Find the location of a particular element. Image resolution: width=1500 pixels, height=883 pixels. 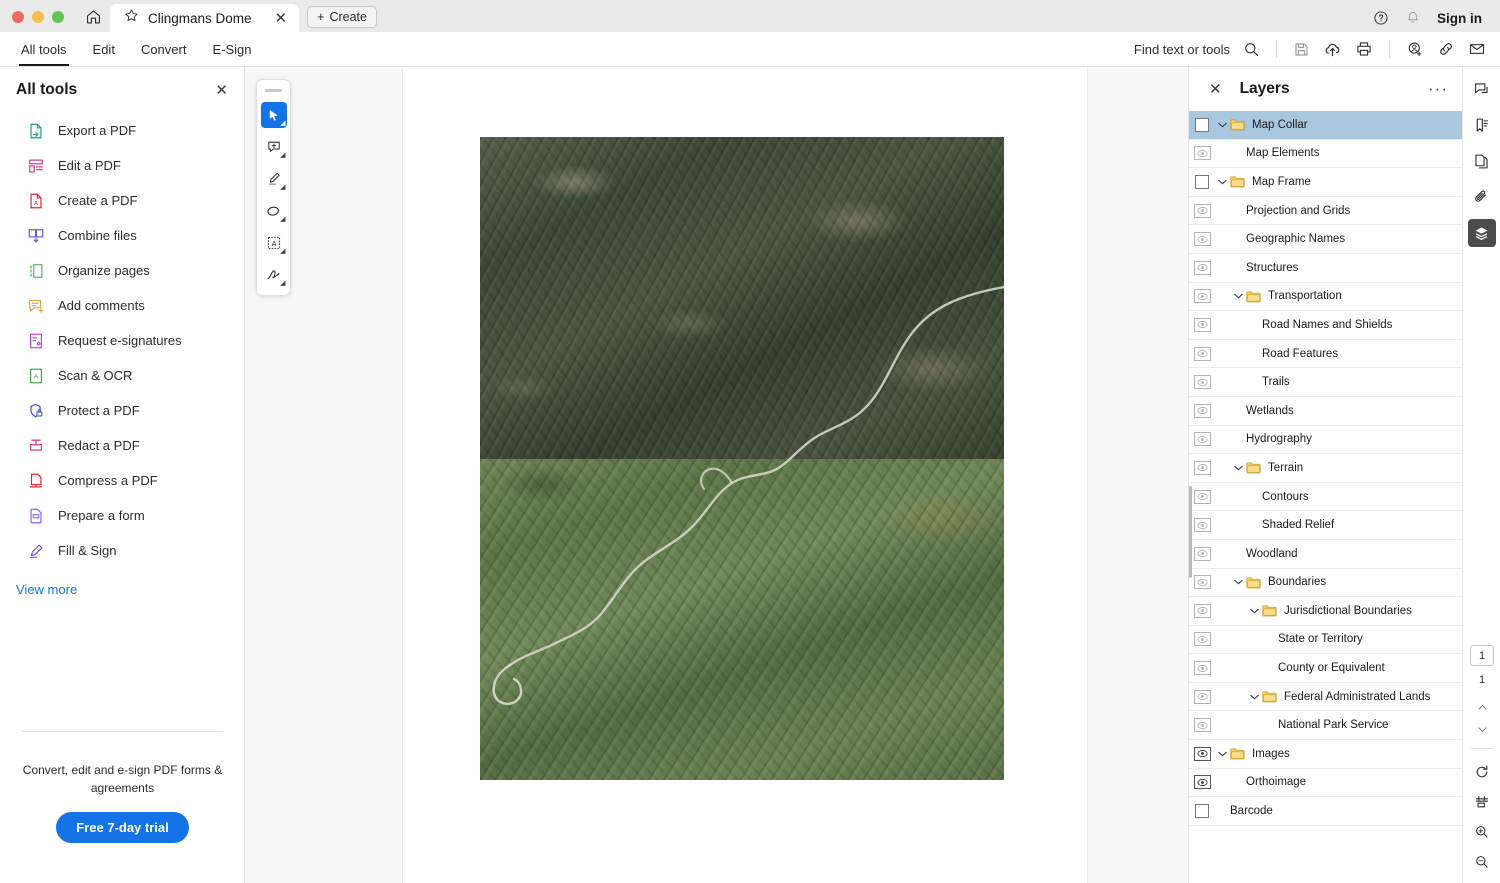

bookmark-icon is located at coordinates (1482, 125).